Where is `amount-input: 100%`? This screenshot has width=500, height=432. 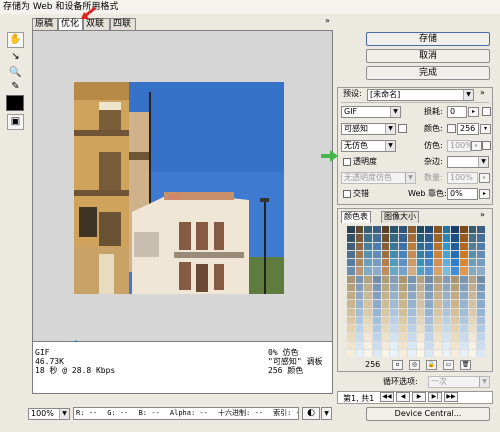 amount-input: 100% is located at coordinates (462, 178).